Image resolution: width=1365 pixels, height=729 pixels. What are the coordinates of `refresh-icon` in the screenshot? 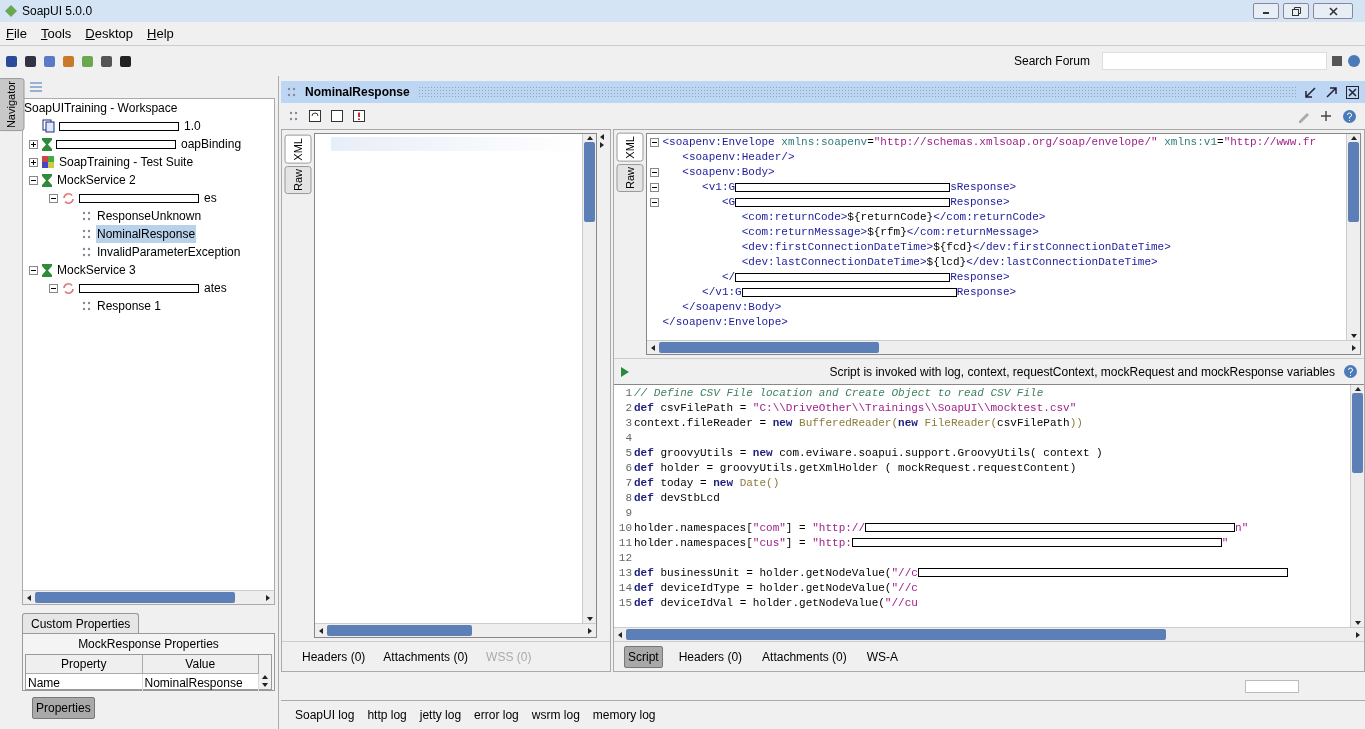 It's located at (315, 116).